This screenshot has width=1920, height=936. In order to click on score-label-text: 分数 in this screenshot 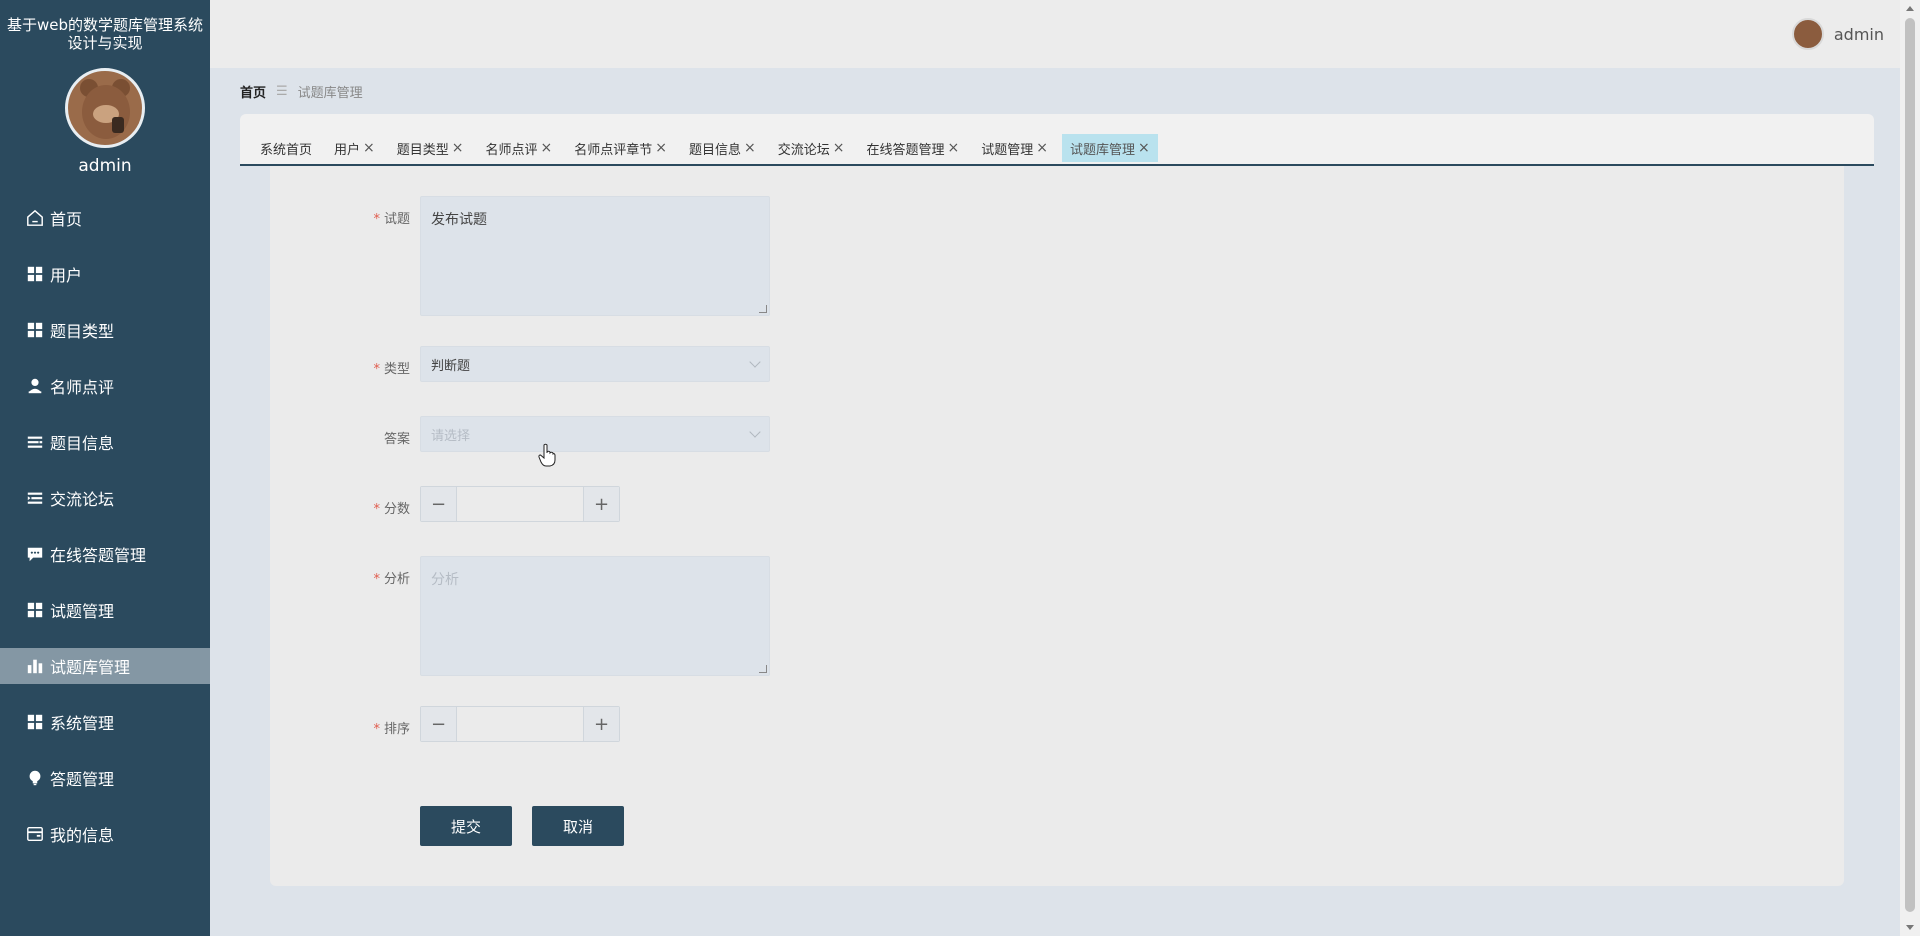, I will do `click(396, 509)`.